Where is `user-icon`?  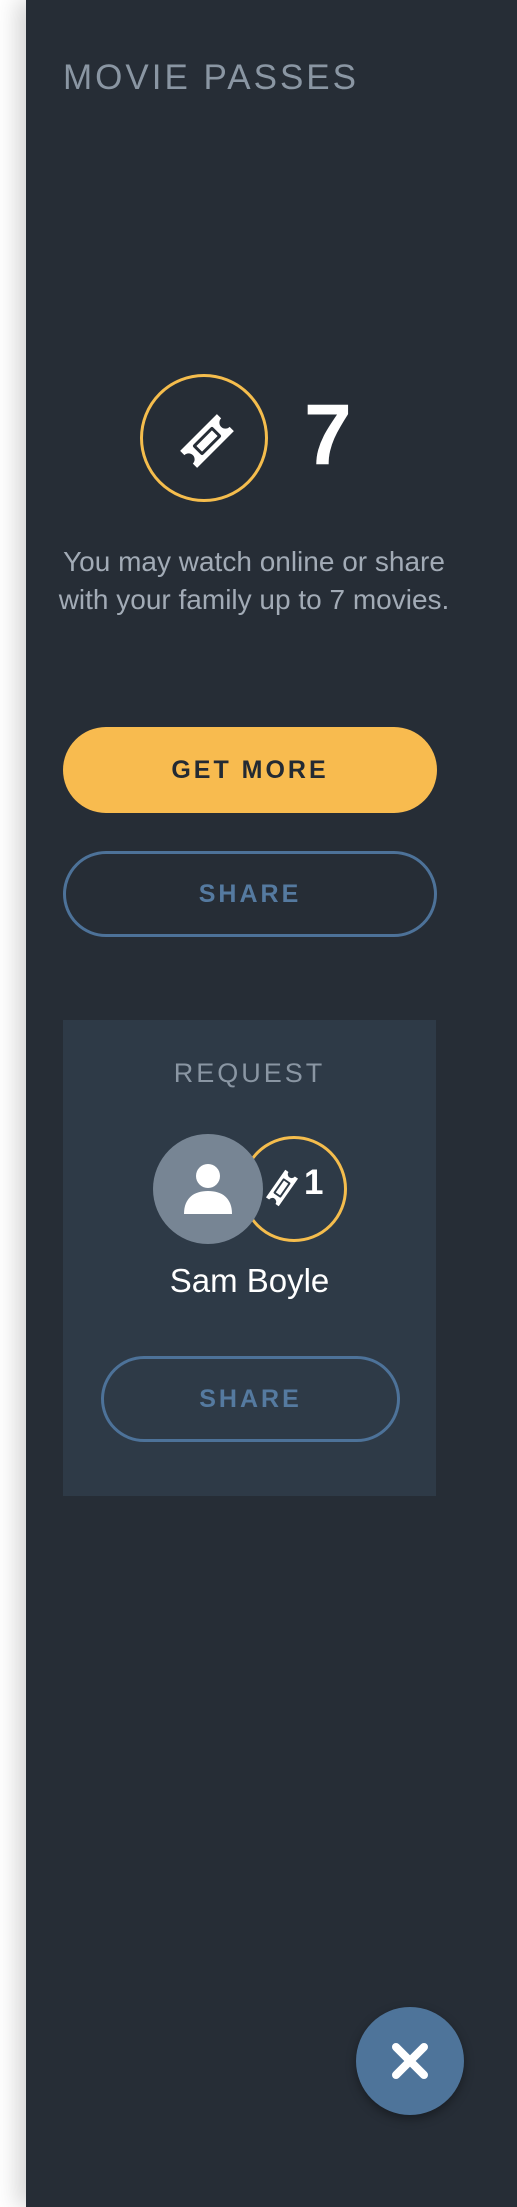
user-icon is located at coordinates (208, 1189).